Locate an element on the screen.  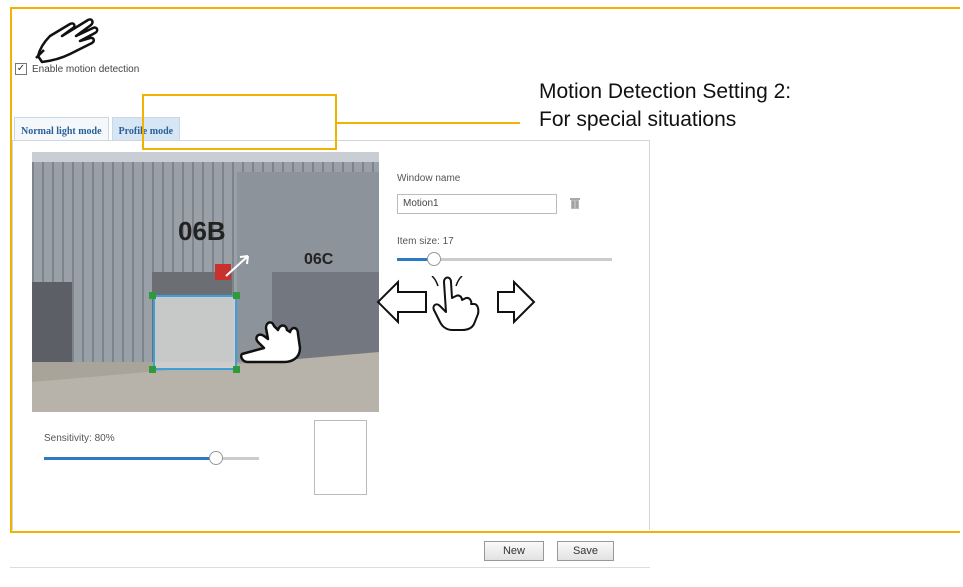
sensitivity-slider is located at coordinates (151, 458).